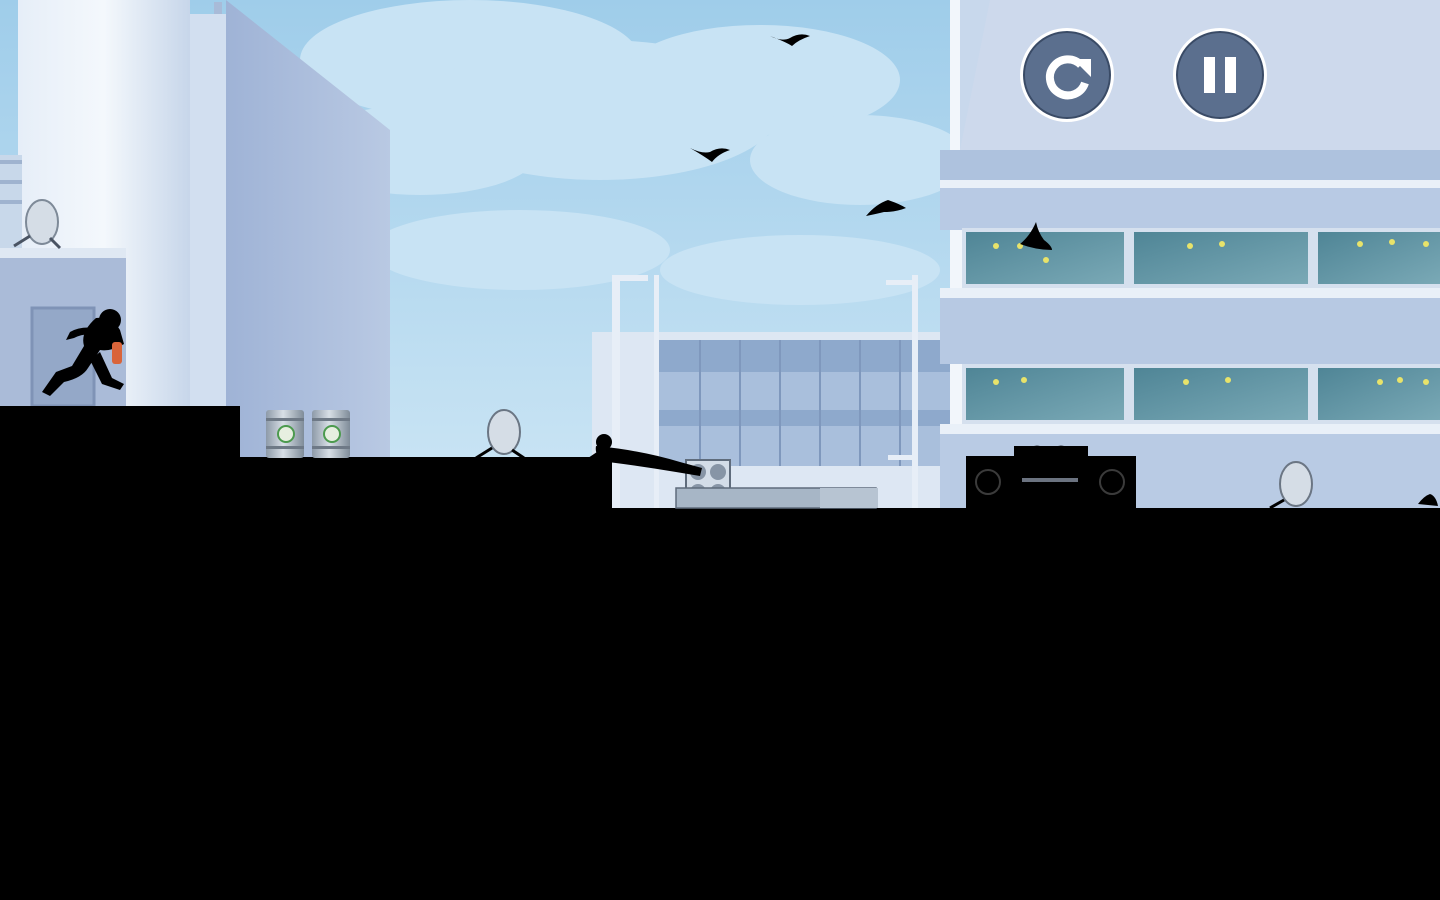 The height and width of the screenshot is (900, 1440). I want to click on pause-button: Pause, so click(1220, 75).